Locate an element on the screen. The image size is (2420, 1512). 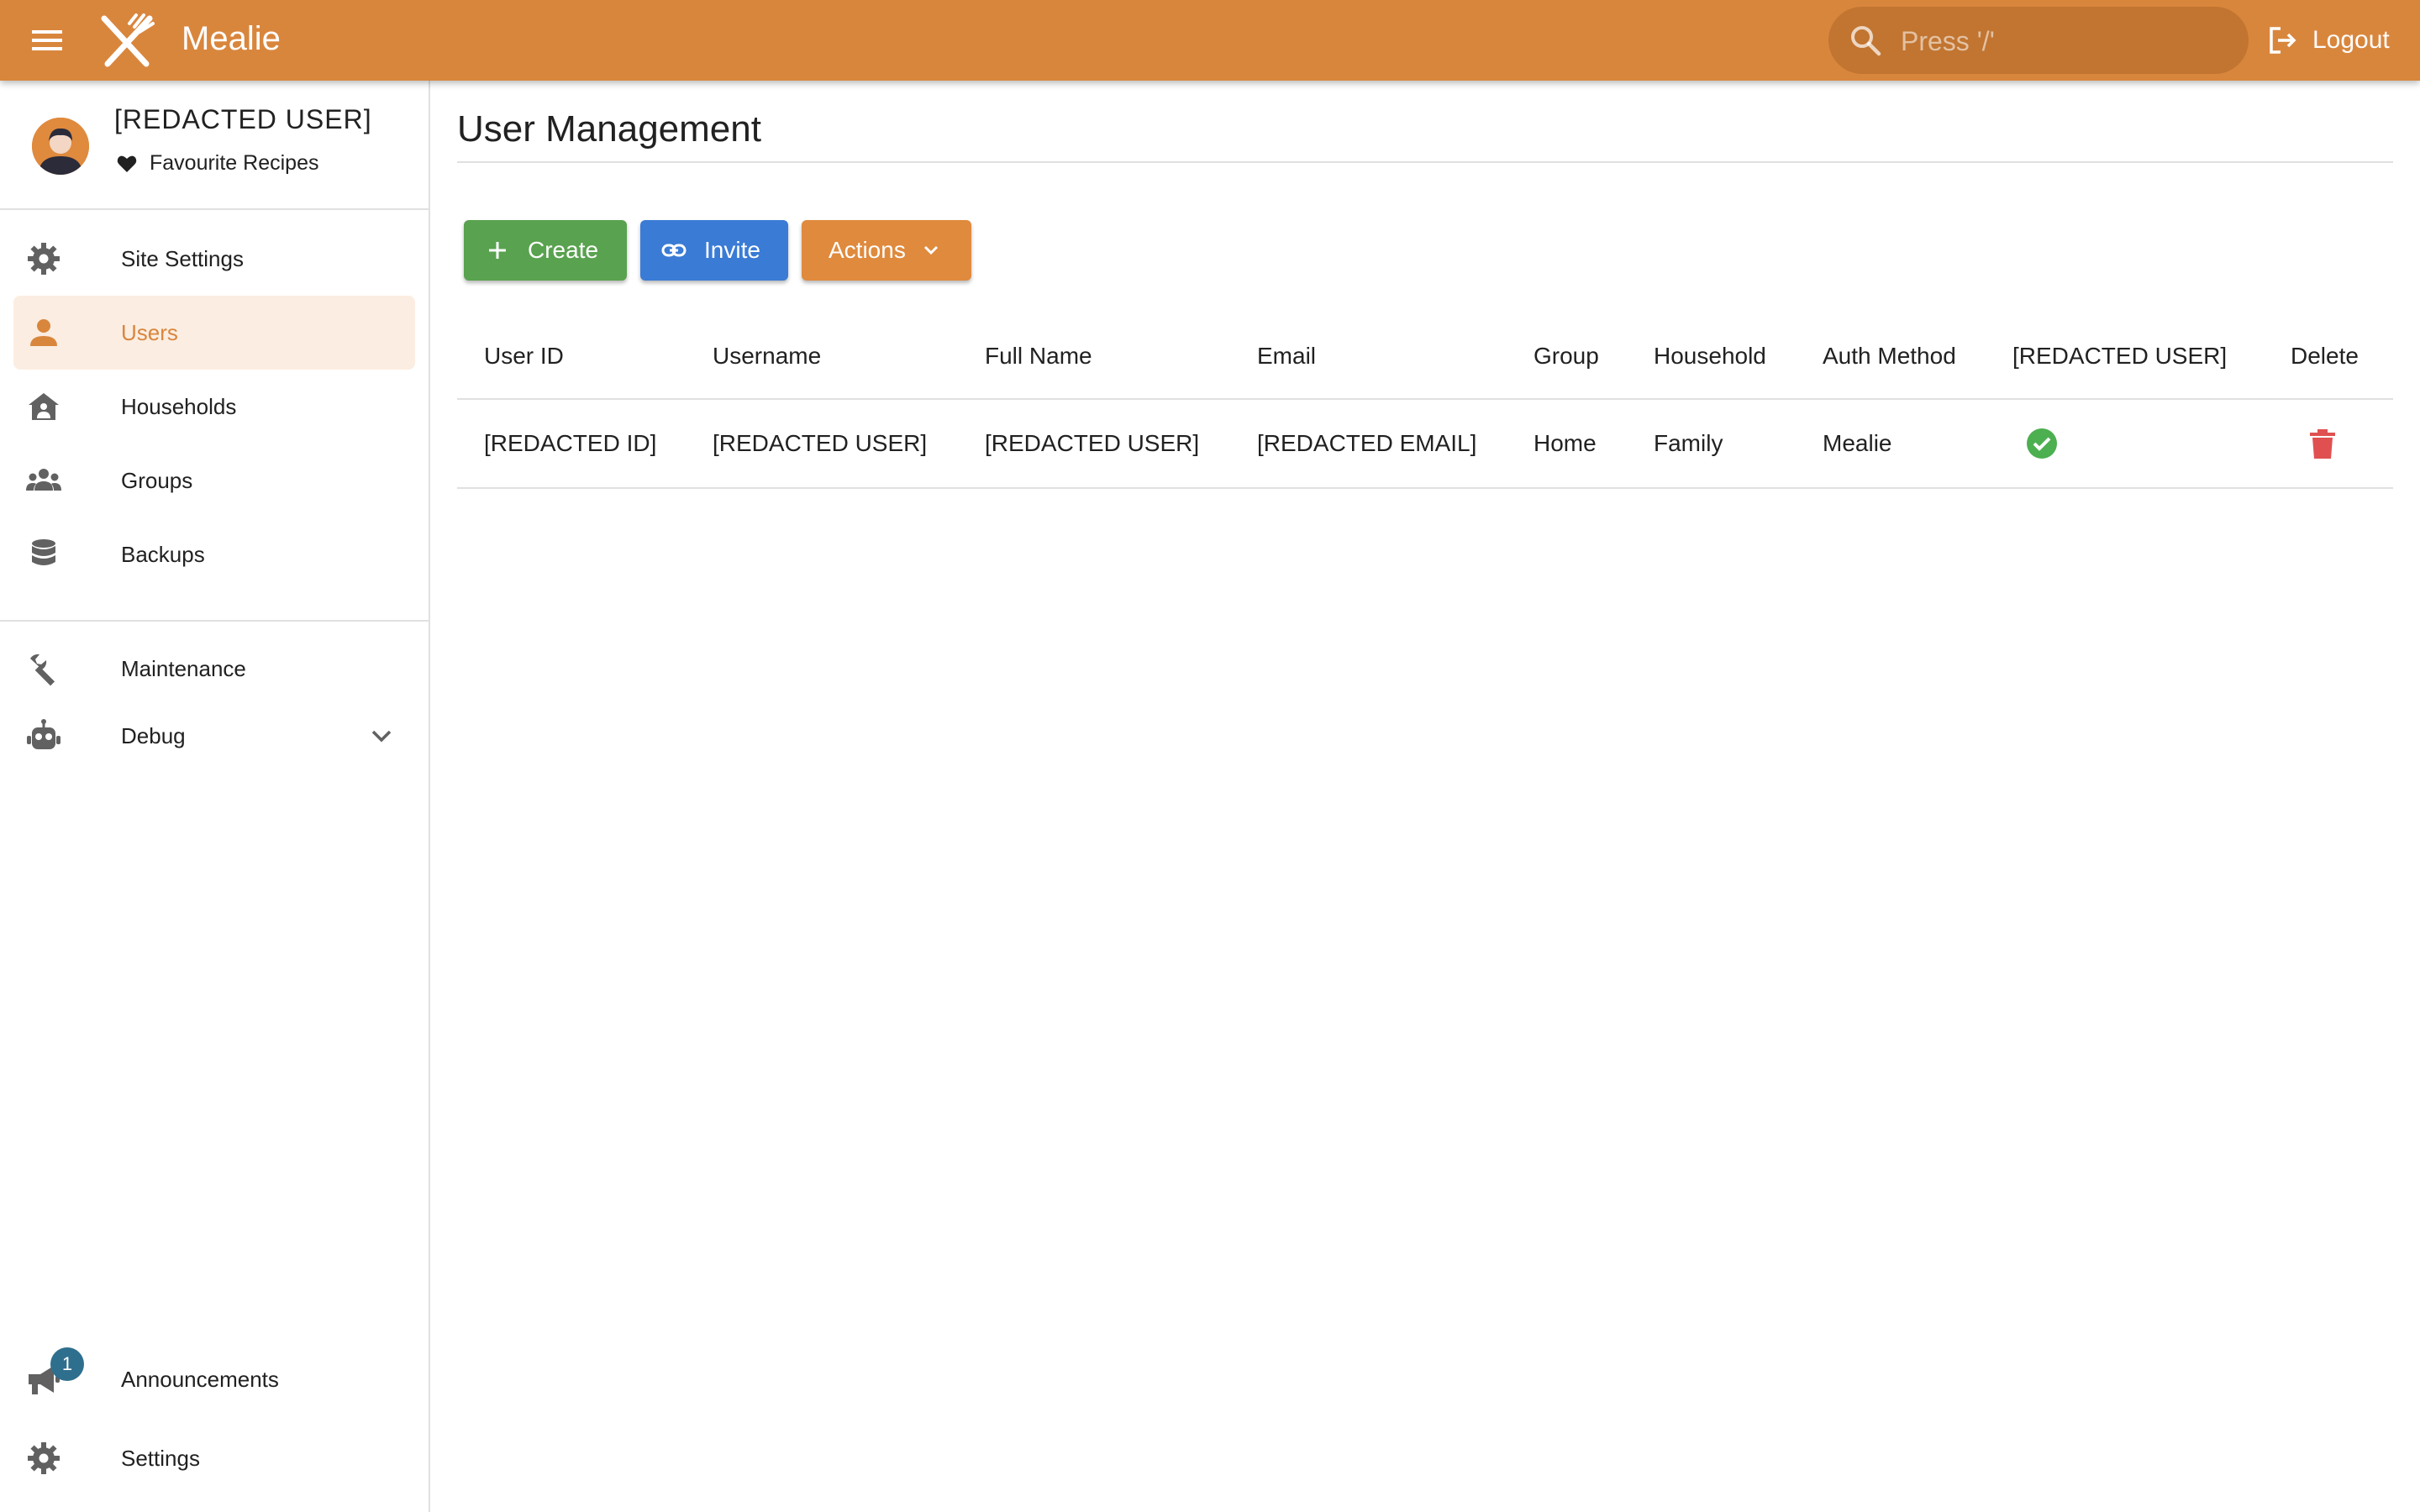
column-header-admin: [REDACTED USER] is located at coordinates (2119, 356).